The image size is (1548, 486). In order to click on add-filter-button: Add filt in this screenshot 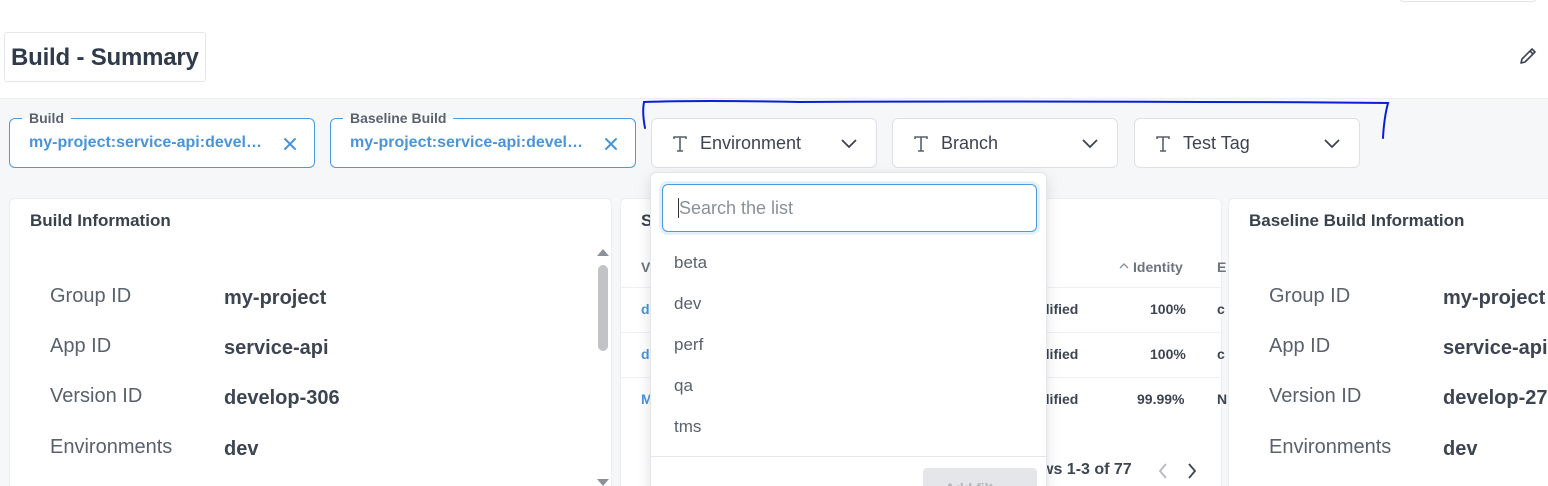, I will do `click(980, 477)`.